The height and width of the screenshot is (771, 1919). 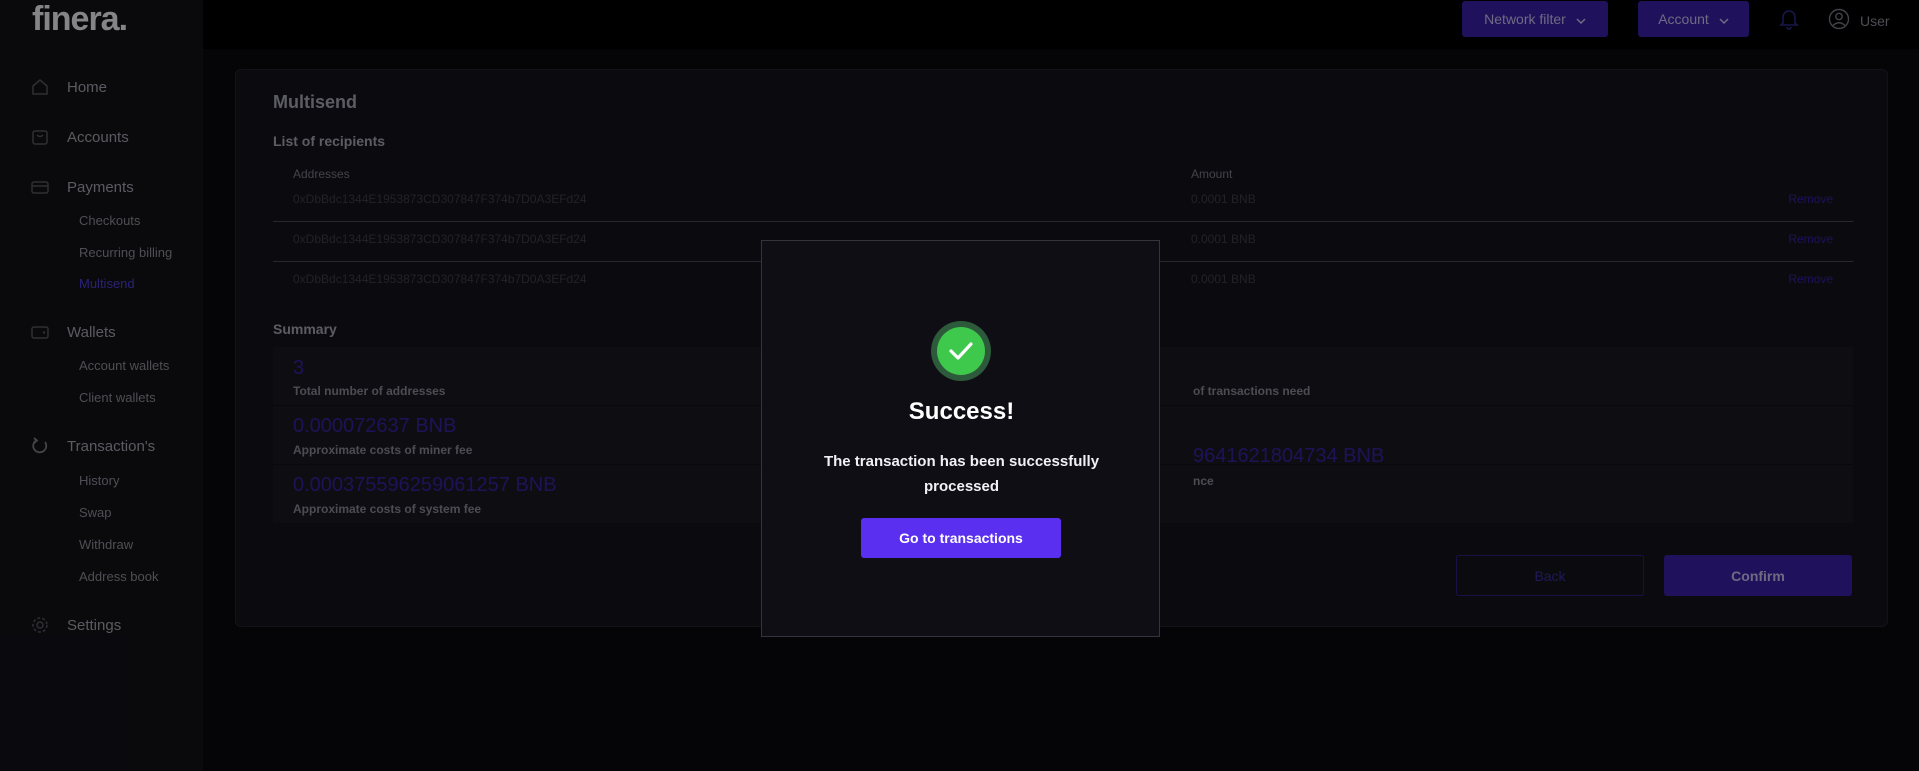 I want to click on go-to-transactions-button: Go to transactions, so click(x=961, y=538).